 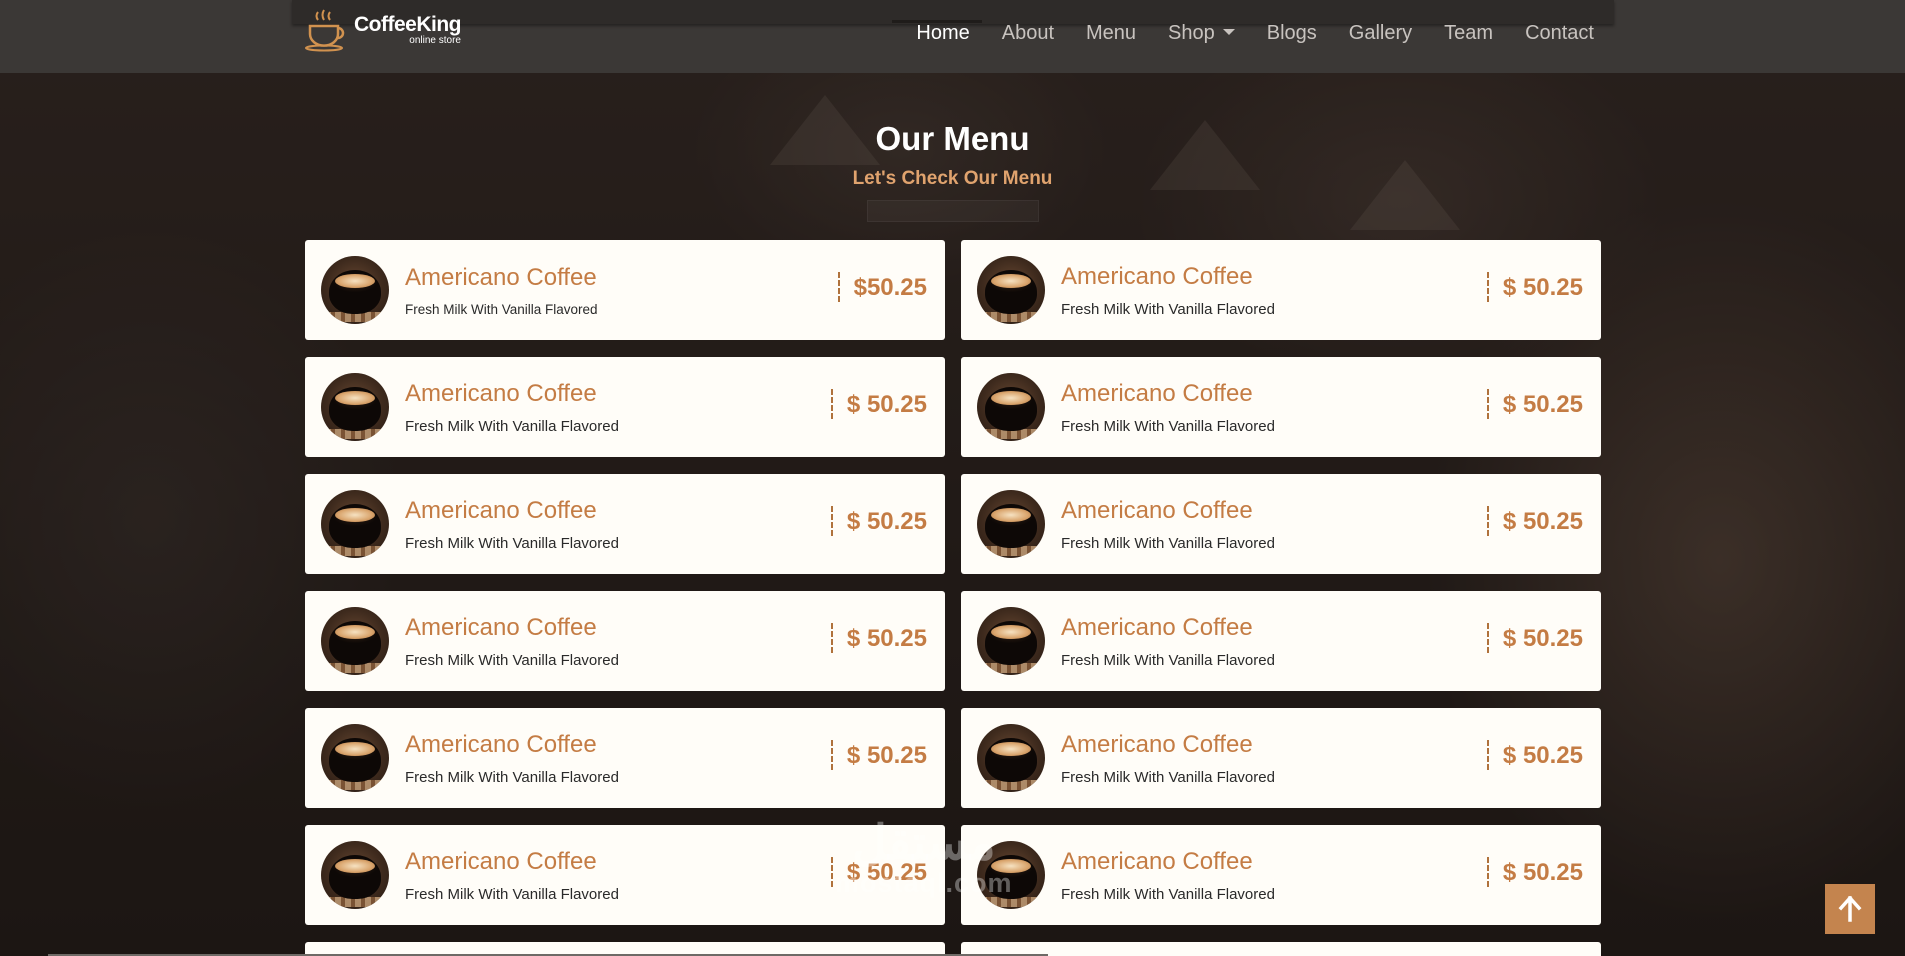 What do you see at coordinates (1191, 33) in the screenshot?
I see `nav-shop-label: Shop` at bounding box center [1191, 33].